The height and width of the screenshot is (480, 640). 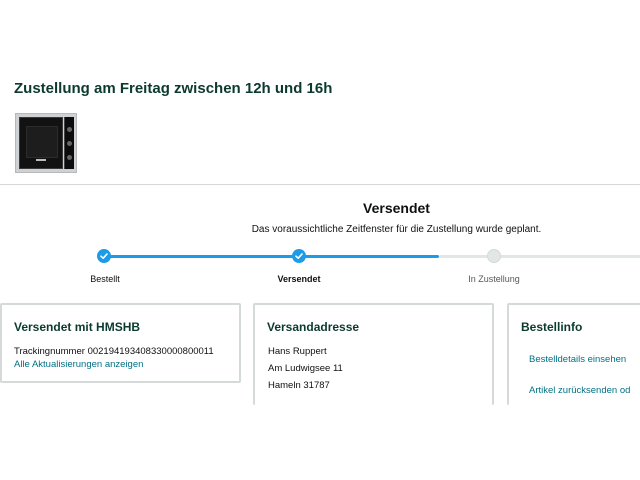 I want to click on oven-logo, so click(x=41, y=160).